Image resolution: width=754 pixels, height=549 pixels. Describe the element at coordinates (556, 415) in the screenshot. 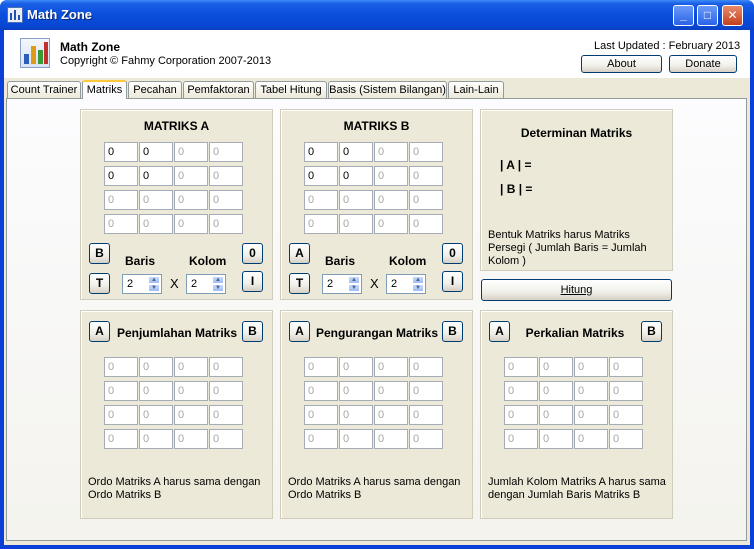

I see `perkalian-cell-r2c1: 0` at that location.